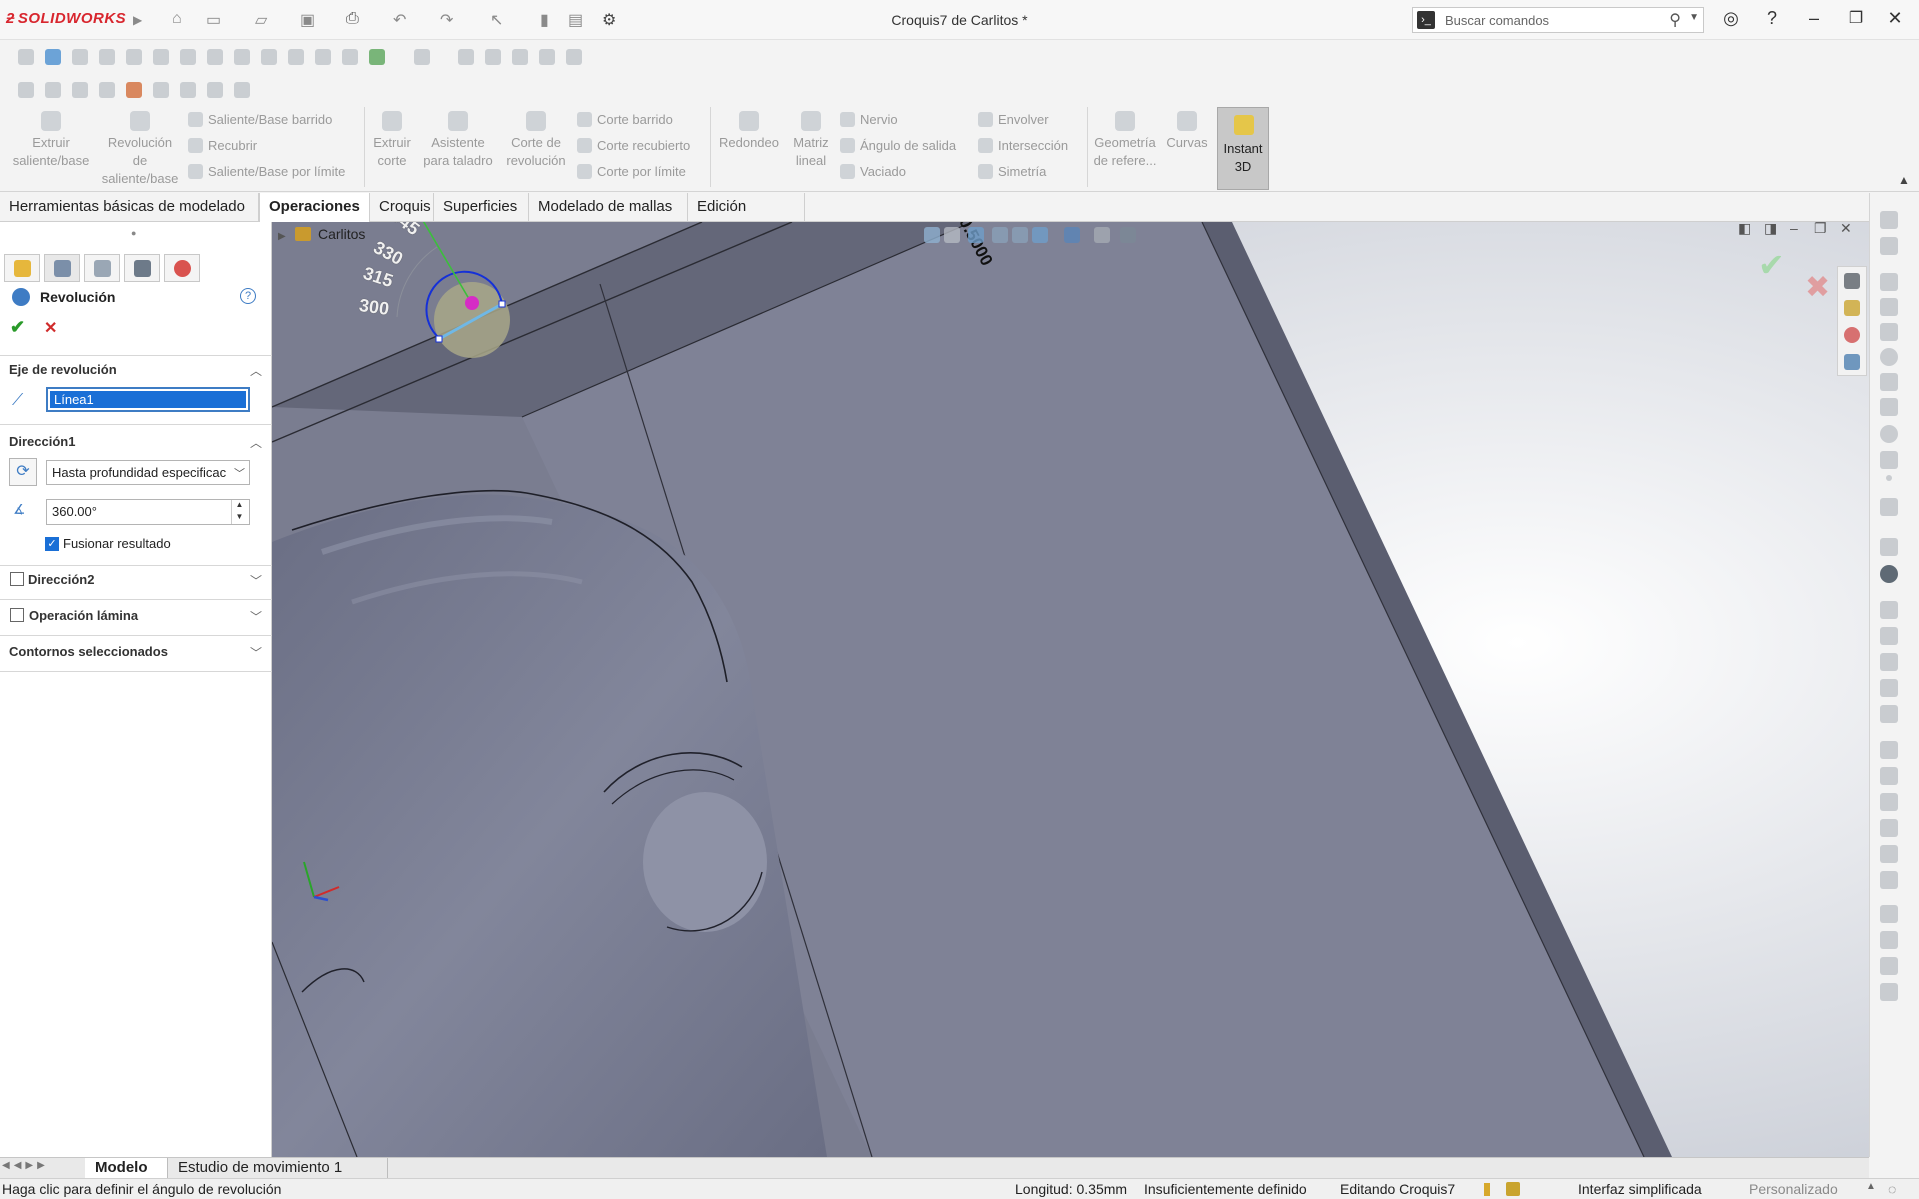 The height and width of the screenshot is (1199, 1919). I want to click on text-icon, so click(1889, 507).